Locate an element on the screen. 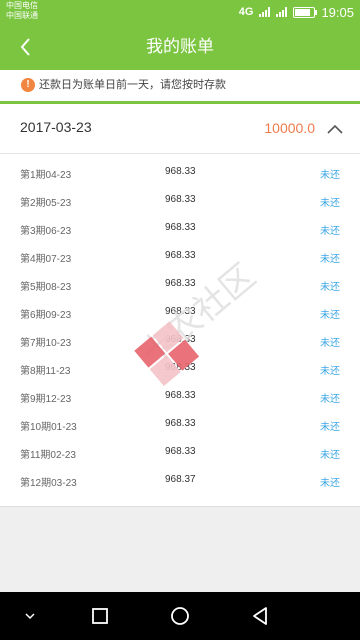 The width and height of the screenshot is (360, 640). installment-row: 第8期11-23 968.33 未还 is located at coordinates (180, 370).